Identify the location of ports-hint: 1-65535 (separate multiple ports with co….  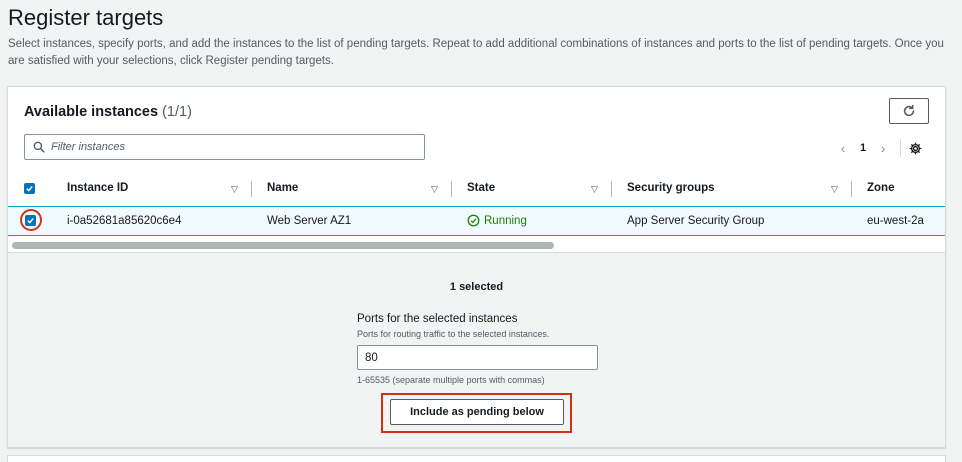
(451, 380).